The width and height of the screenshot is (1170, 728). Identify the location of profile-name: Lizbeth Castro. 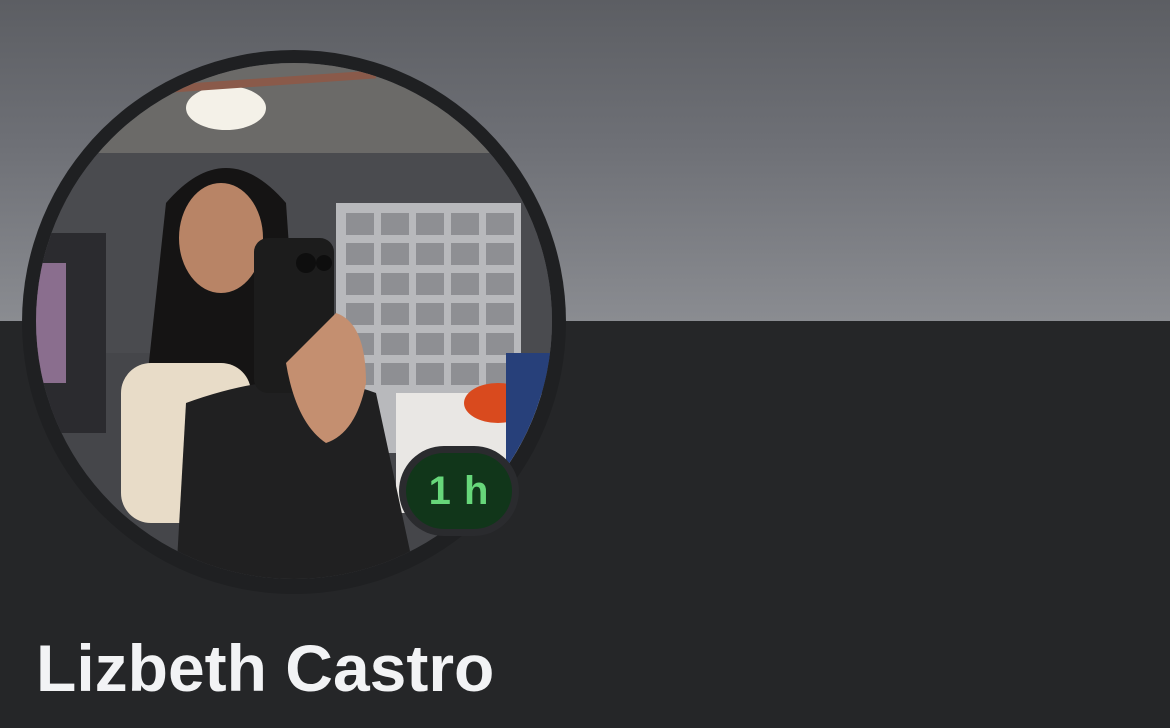
(265, 668).